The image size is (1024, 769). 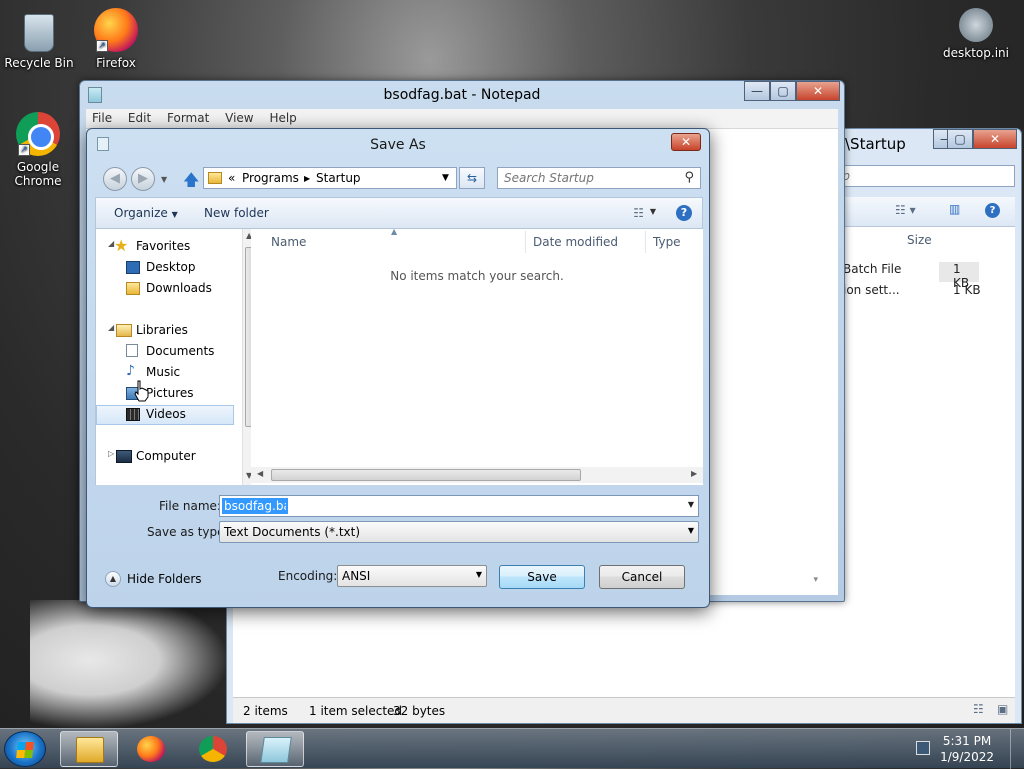 I want to click on scroll-left-arrow-icon: ◀, so click(x=260, y=473).